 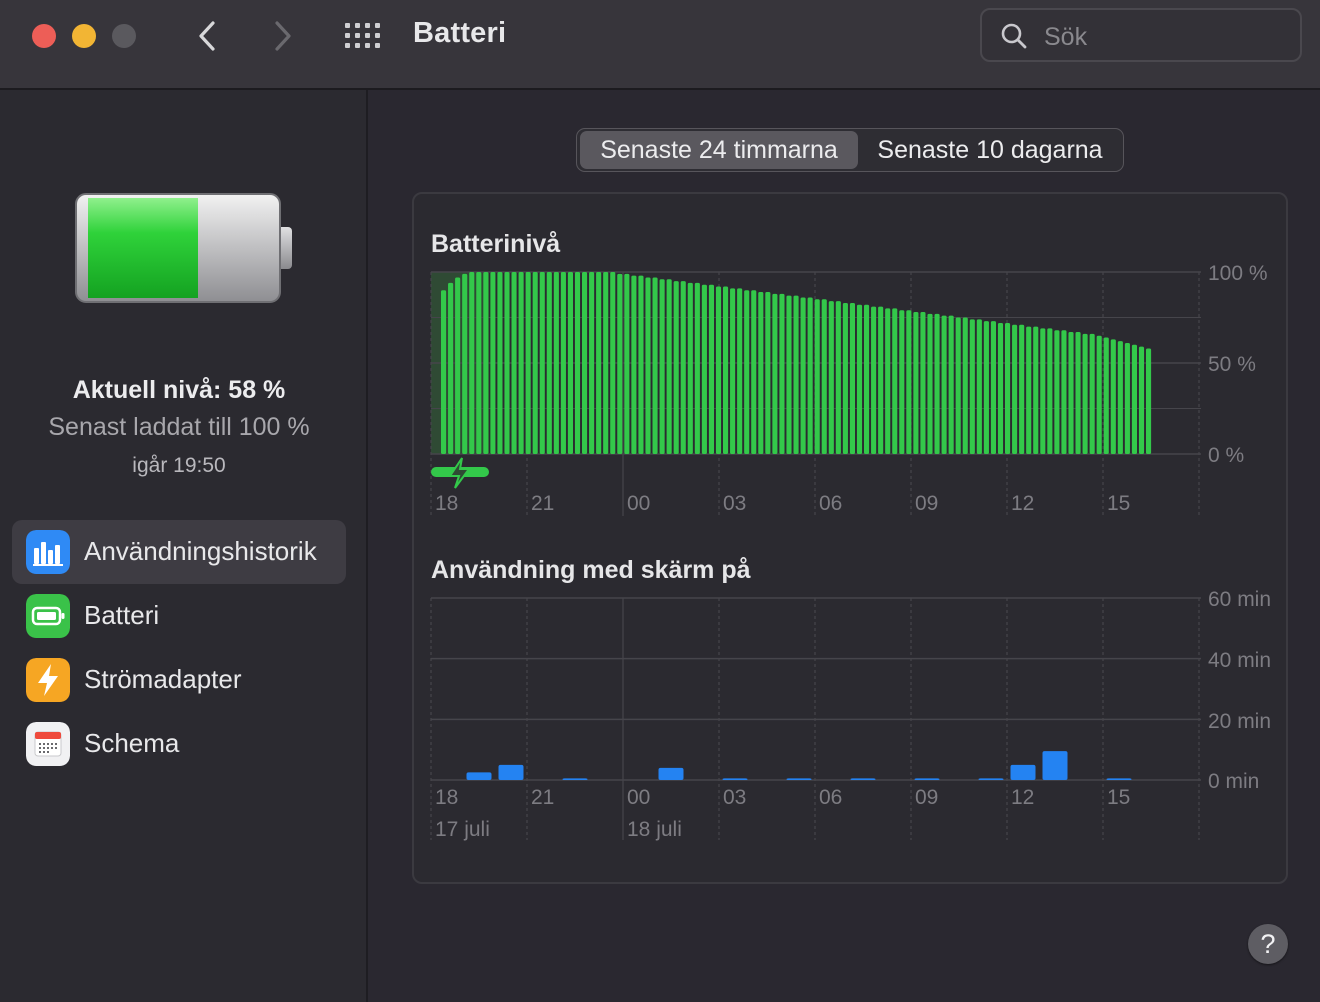 What do you see at coordinates (1164, 37) in the screenshot?
I see `search-input` at bounding box center [1164, 37].